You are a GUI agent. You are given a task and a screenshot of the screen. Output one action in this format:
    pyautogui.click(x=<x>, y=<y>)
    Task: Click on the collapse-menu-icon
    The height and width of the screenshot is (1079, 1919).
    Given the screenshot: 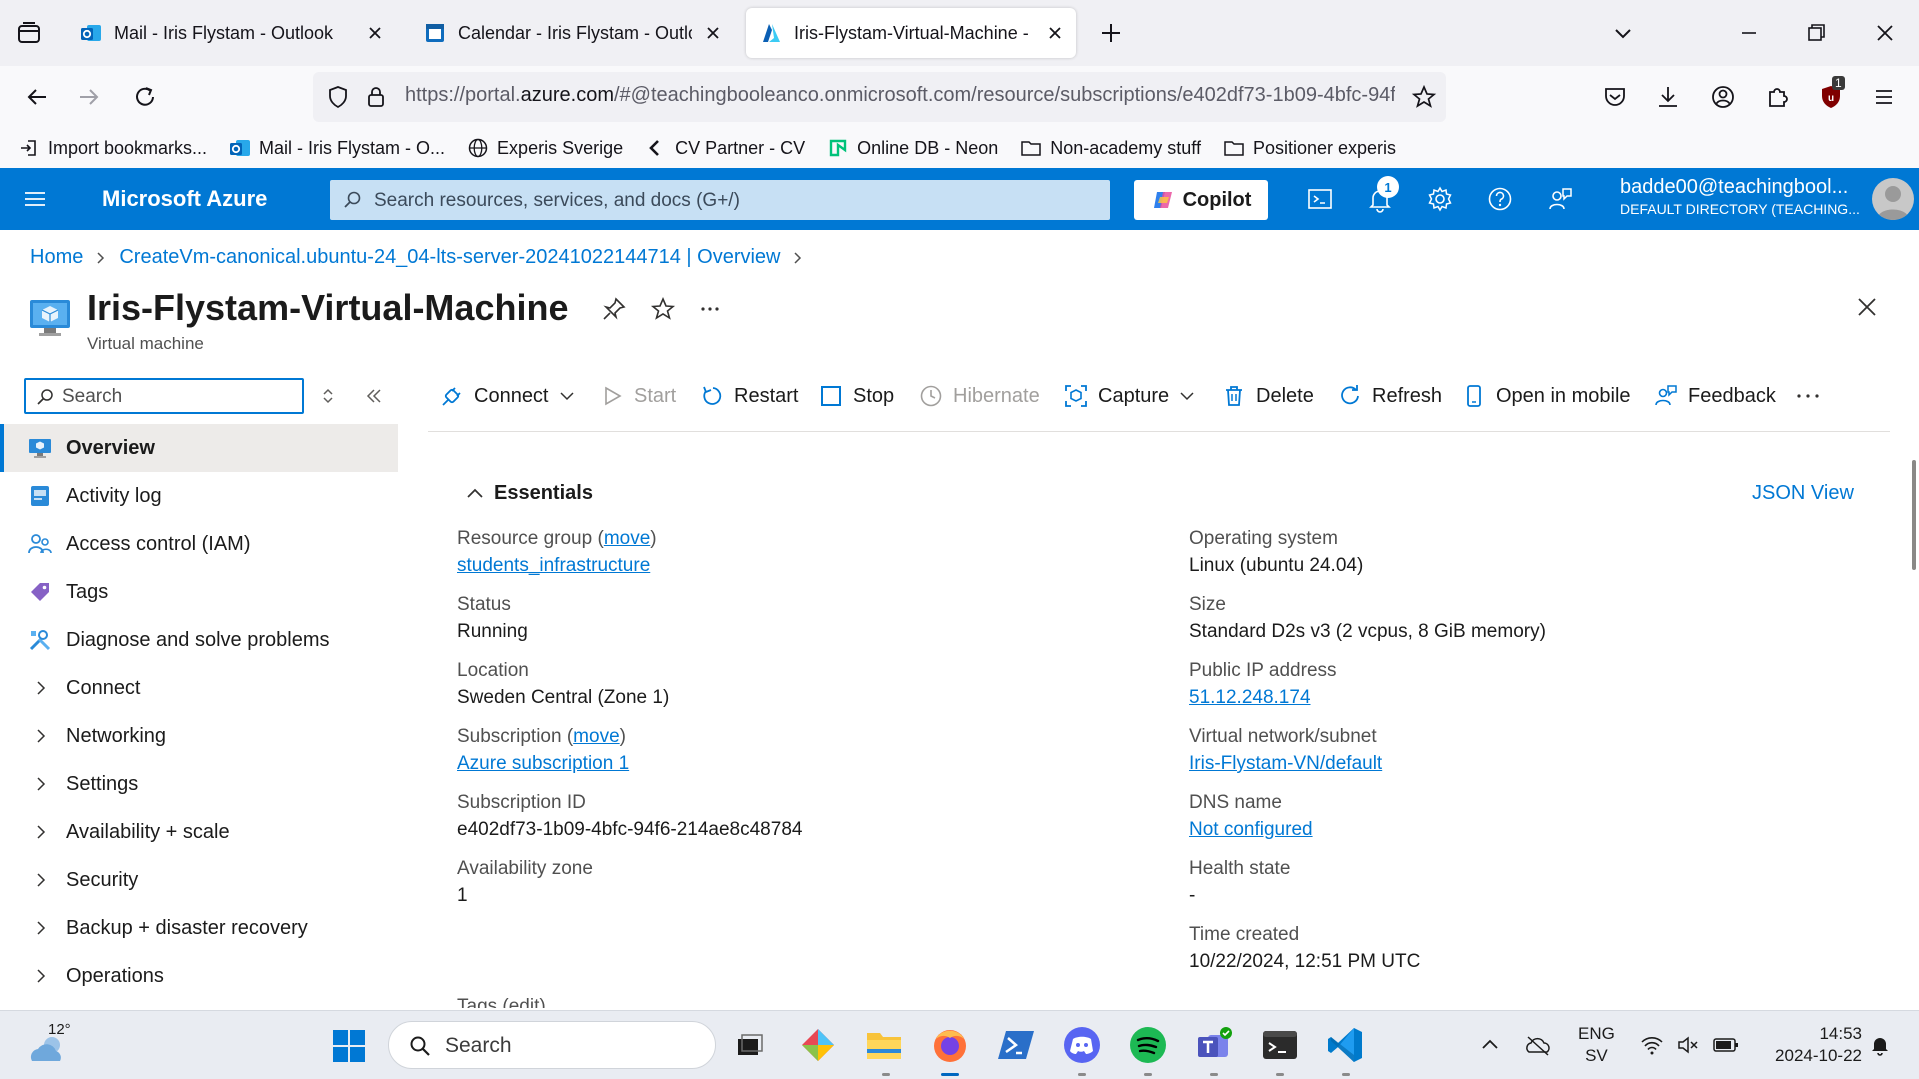 What is the action you would take?
    pyautogui.click(x=374, y=396)
    